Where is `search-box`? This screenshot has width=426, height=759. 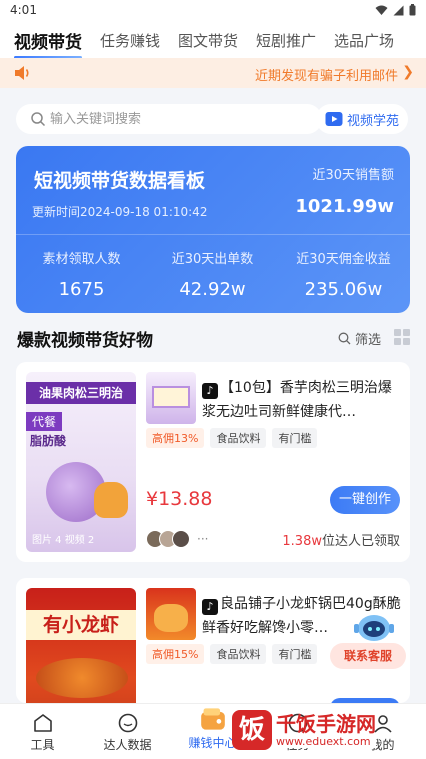
search-box is located at coordinates (169, 119).